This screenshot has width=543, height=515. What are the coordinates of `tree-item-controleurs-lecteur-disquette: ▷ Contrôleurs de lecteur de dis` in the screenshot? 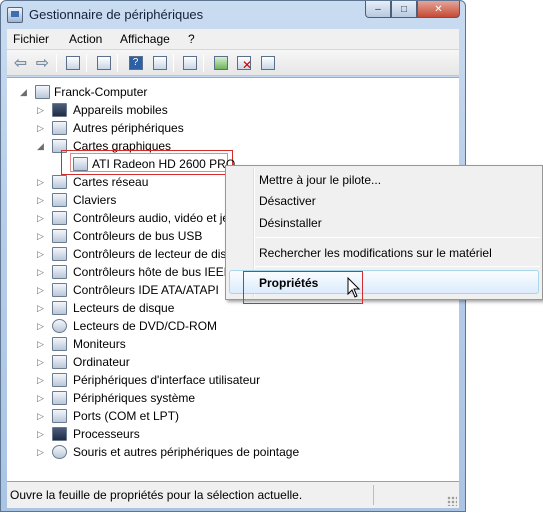 It's located at (117, 254).